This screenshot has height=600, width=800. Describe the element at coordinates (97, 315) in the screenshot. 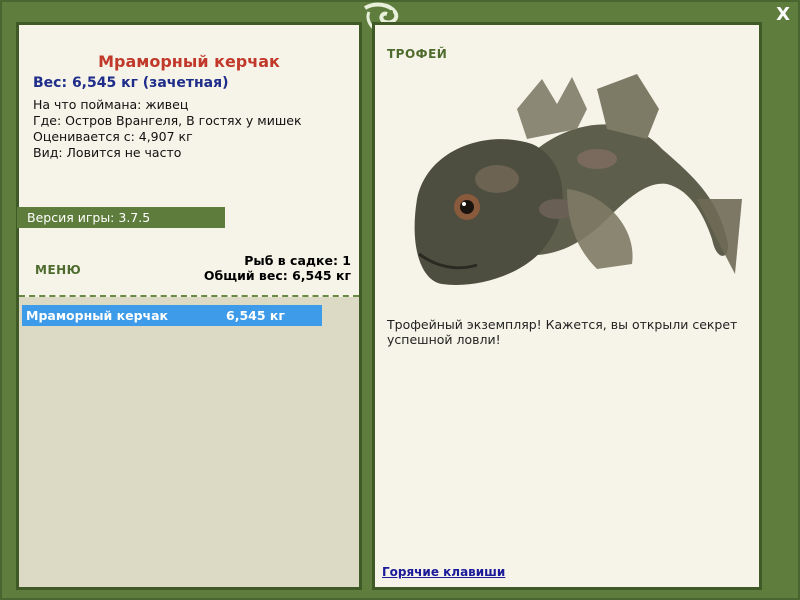

I see `list-item-name: Мраморный керчак` at that location.